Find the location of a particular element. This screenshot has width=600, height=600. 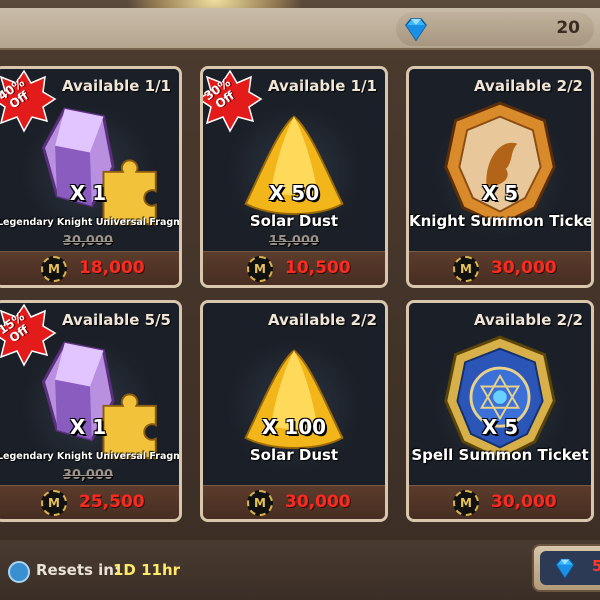

item-name: Spell Summon Ticket is located at coordinates (500, 455).